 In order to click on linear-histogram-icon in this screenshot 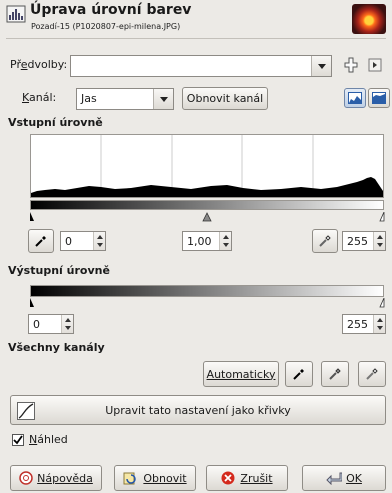, I will do `click(355, 98)`.